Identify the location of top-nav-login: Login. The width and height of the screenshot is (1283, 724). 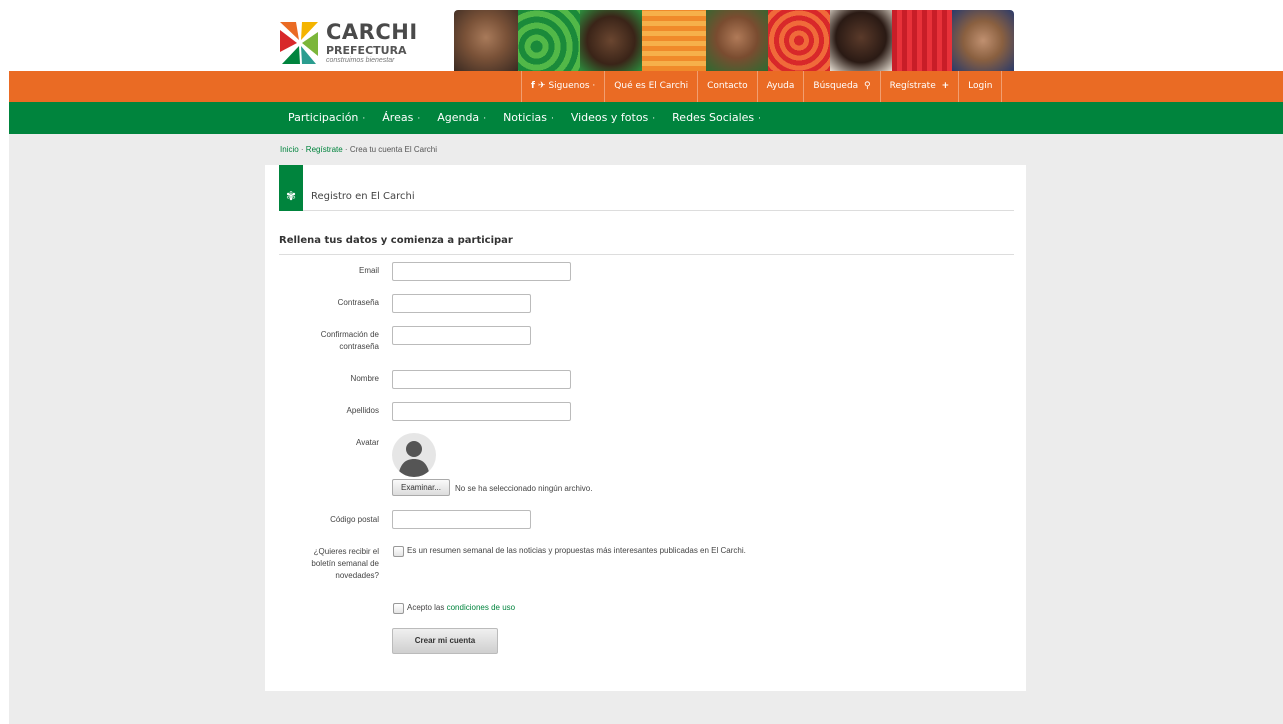
(980, 86).